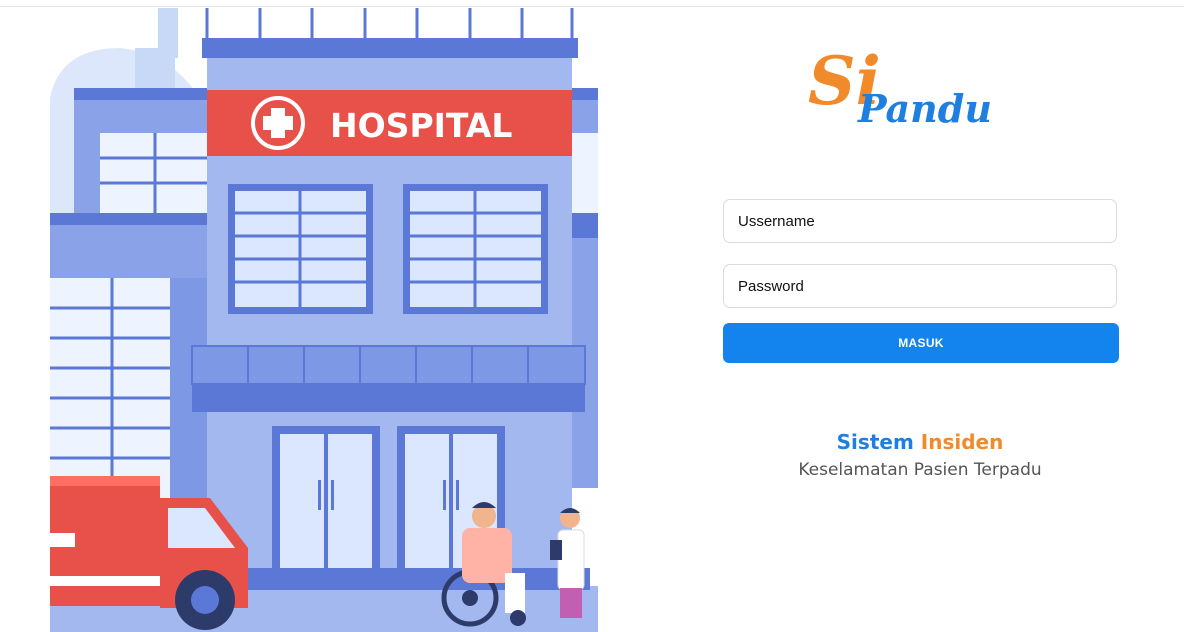  What do you see at coordinates (920, 221) in the screenshot?
I see `username-input` at bounding box center [920, 221].